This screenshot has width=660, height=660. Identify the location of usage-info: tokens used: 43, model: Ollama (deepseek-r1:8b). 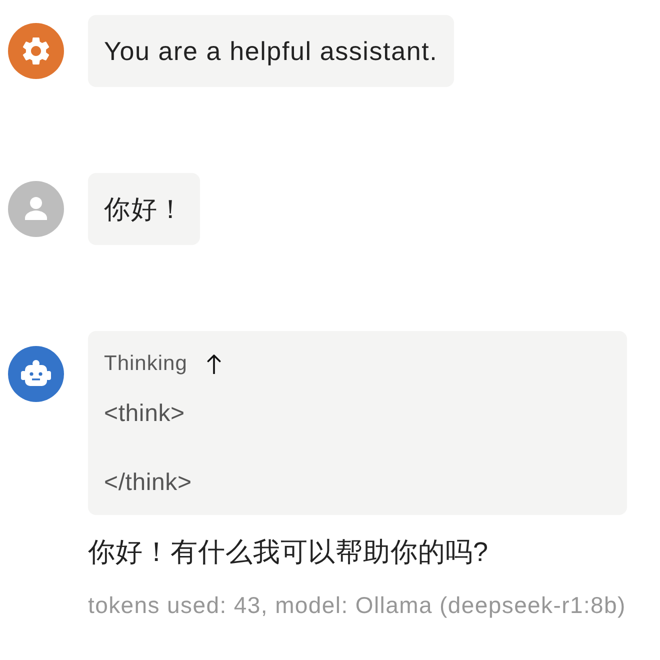
(357, 605).